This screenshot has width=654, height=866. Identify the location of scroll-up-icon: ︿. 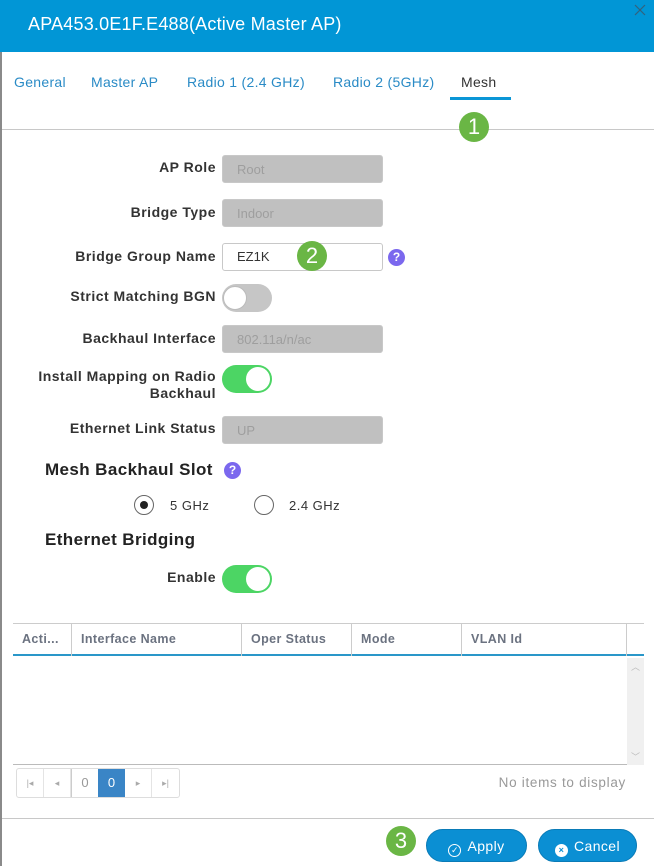
(635, 666).